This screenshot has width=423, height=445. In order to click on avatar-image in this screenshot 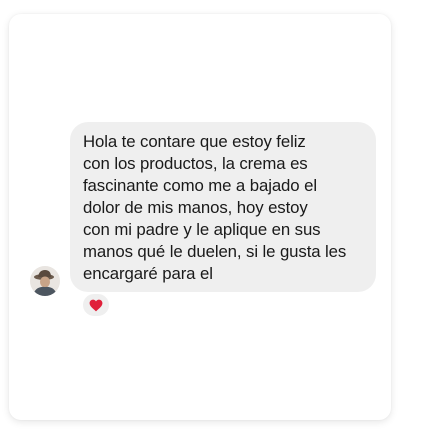, I will do `click(45, 281)`.